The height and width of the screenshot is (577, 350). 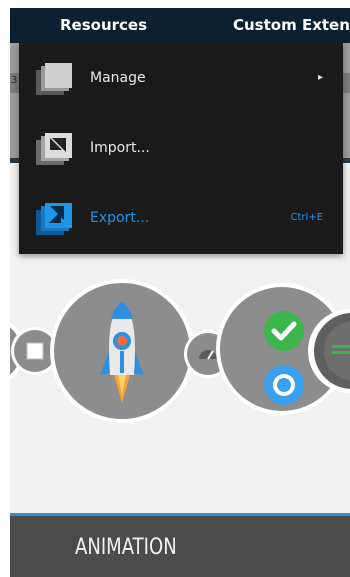 I want to click on checkmark-icon, so click(x=284, y=331).